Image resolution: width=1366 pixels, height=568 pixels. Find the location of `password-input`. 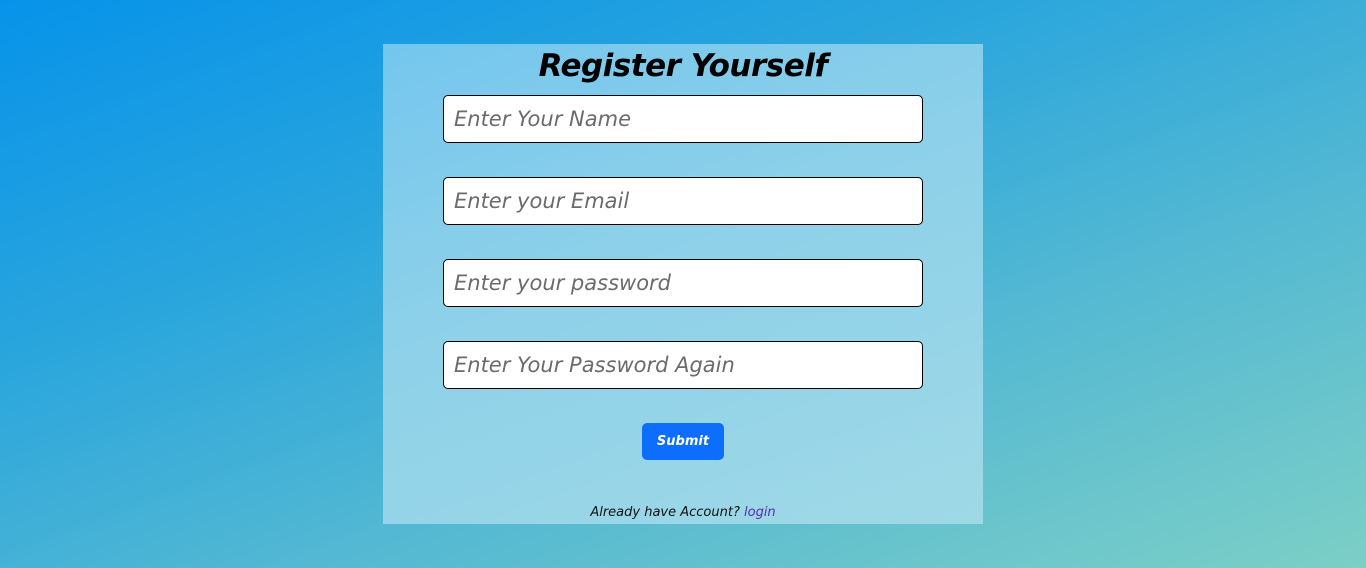

password-input is located at coordinates (683, 283).